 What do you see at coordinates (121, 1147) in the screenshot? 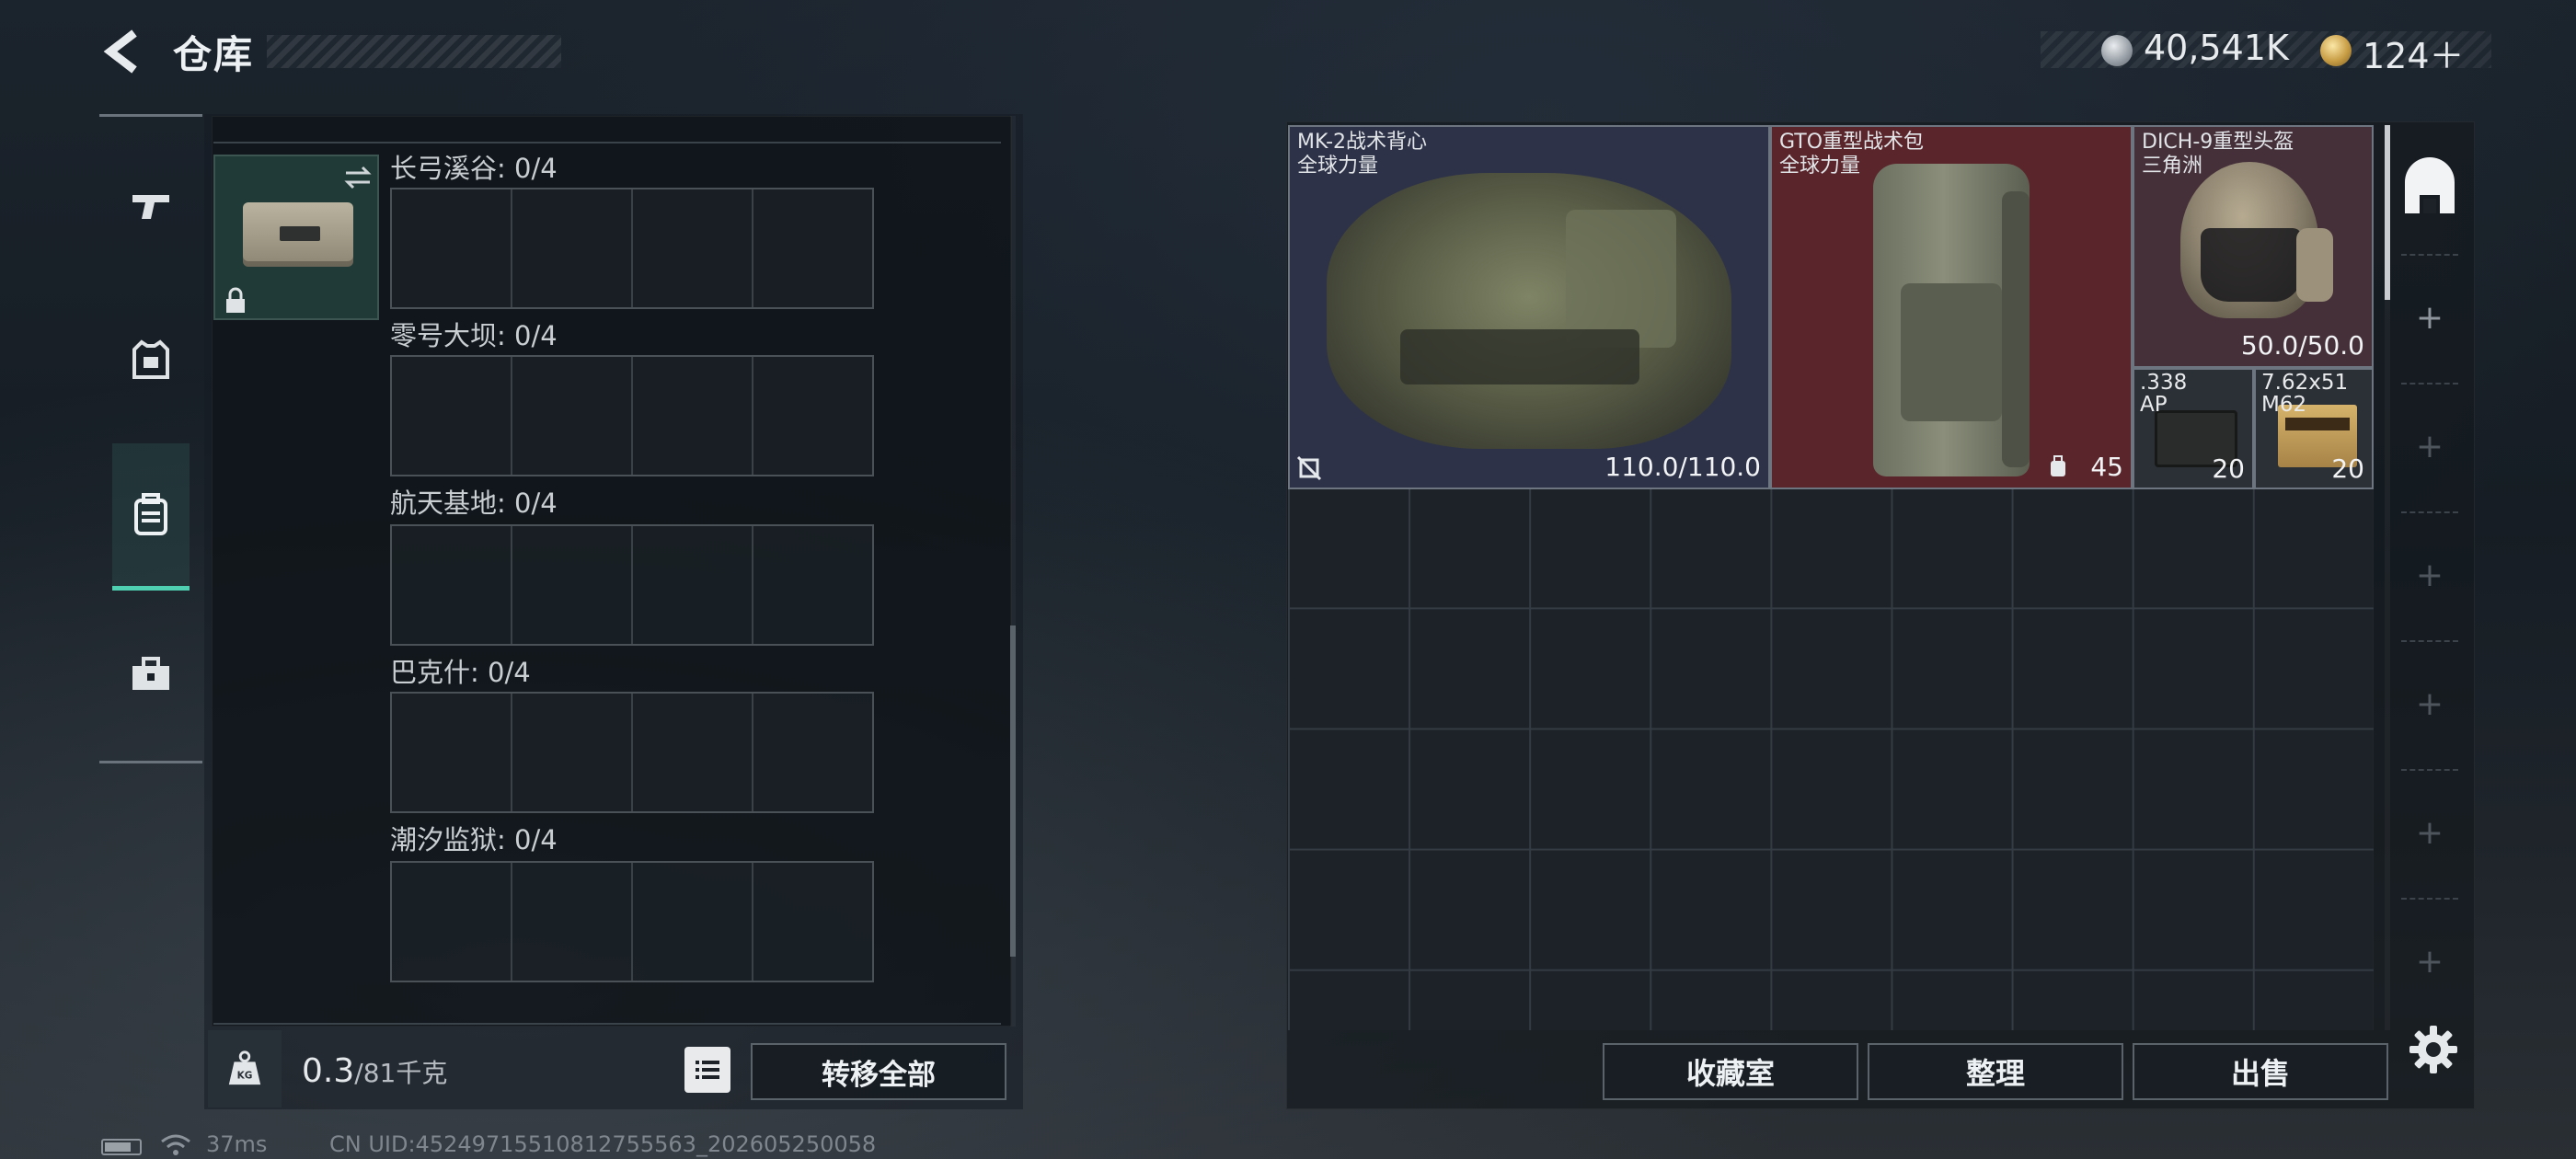
I see `battery-icon` at bounding box center [121, 1147].